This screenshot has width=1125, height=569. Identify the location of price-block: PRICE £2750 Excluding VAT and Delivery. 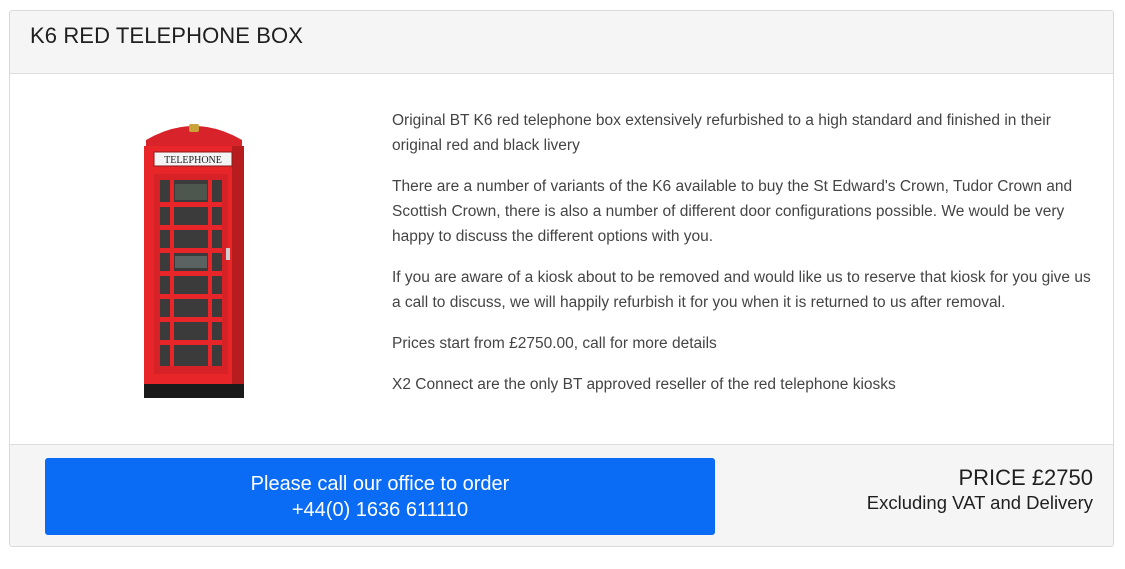
(980, 490).